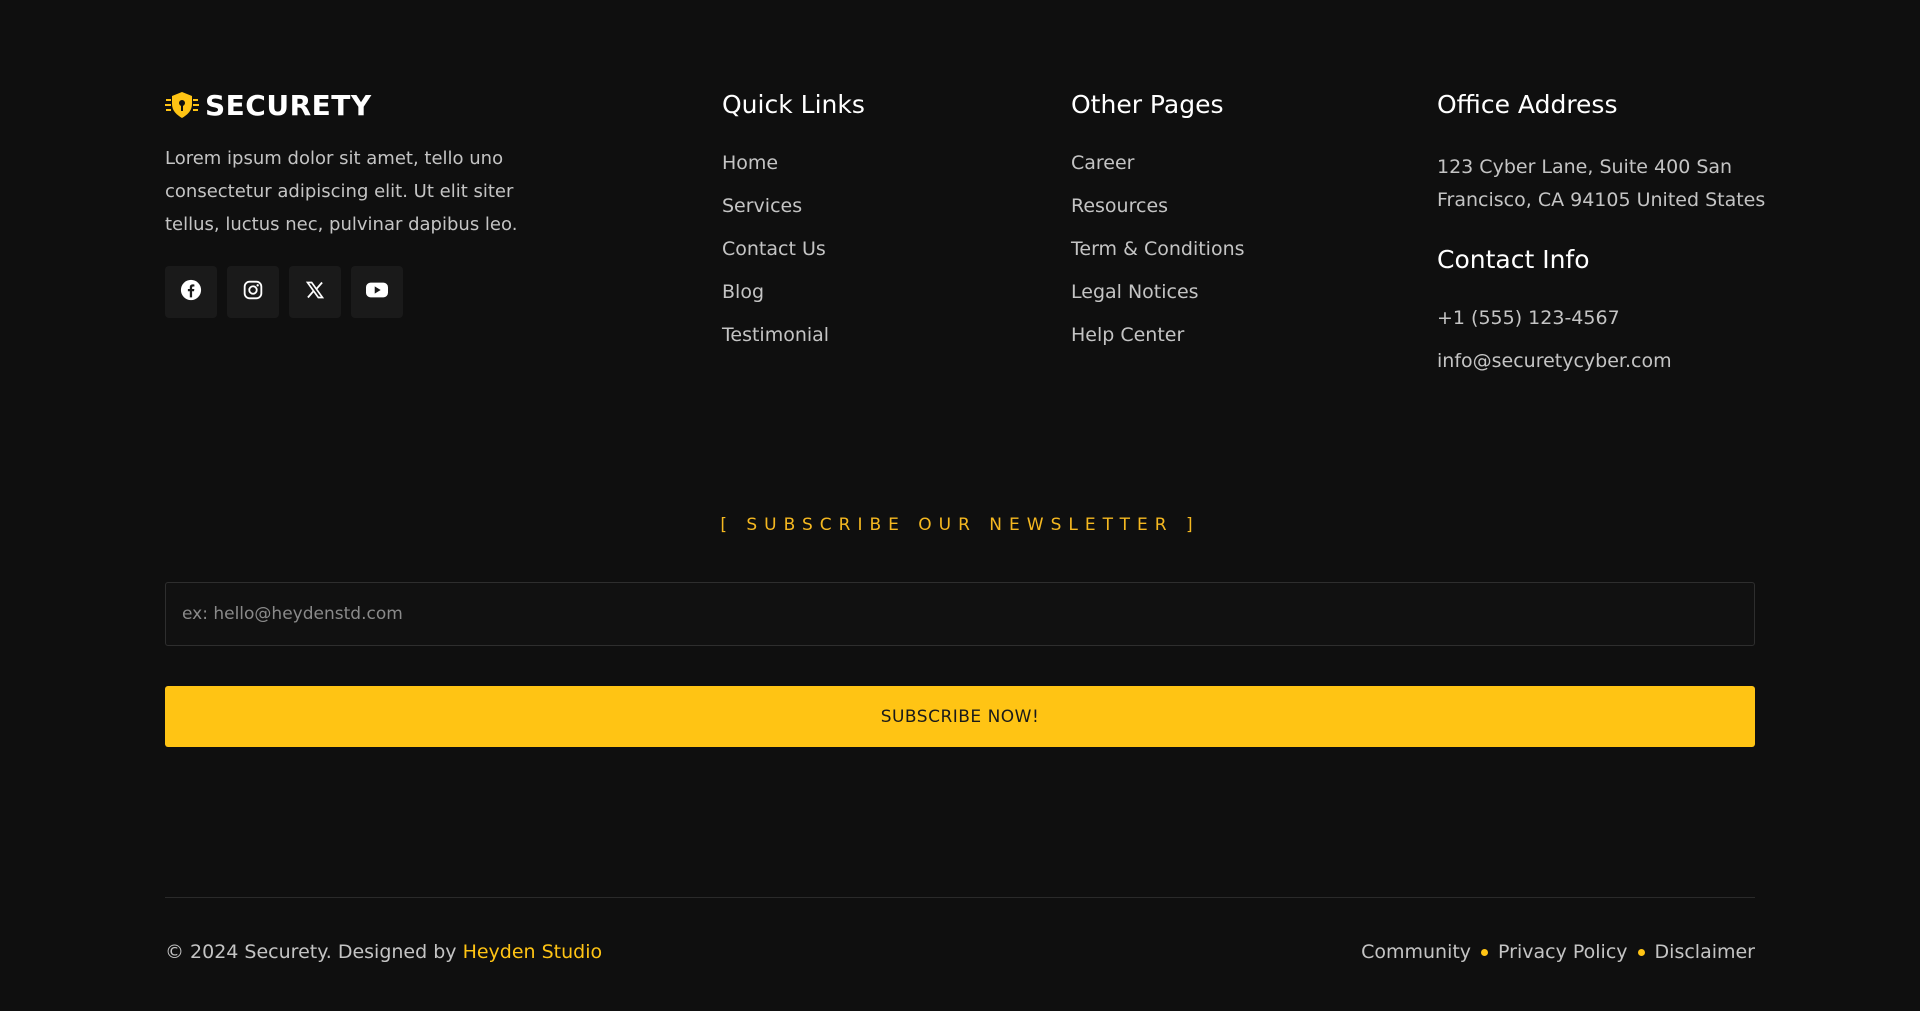 This screenshot has width=1920, height=1011. Describe the element at coordinates (1158, 301) in the screenshot. I see `other-page-legal-notices: Legal Notices` at that location.